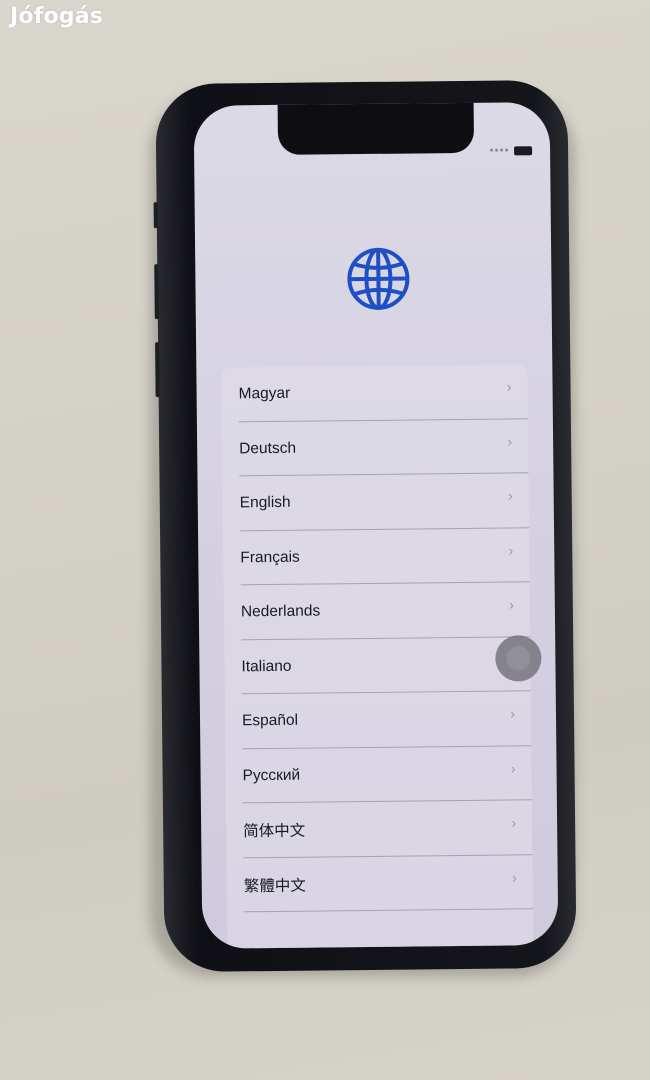  I want to click on language-label: 简体中文, so click(274, 831).